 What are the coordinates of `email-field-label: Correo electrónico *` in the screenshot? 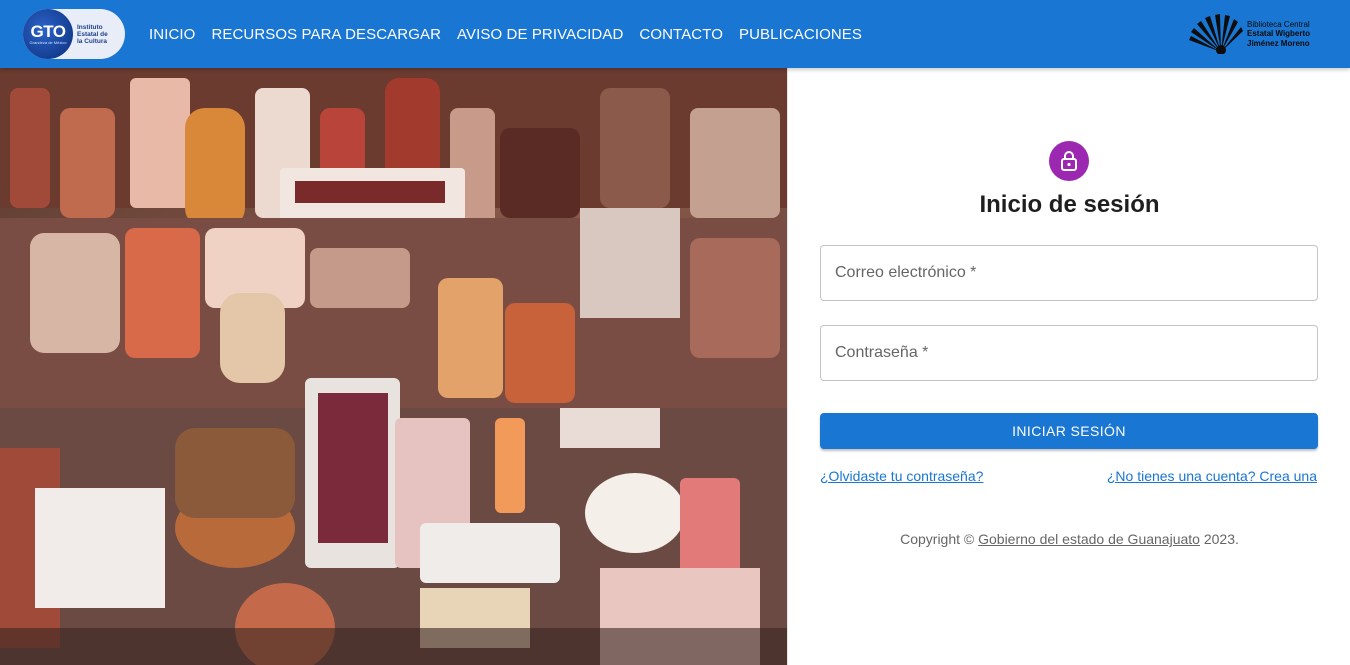 It's located at (906, 272).